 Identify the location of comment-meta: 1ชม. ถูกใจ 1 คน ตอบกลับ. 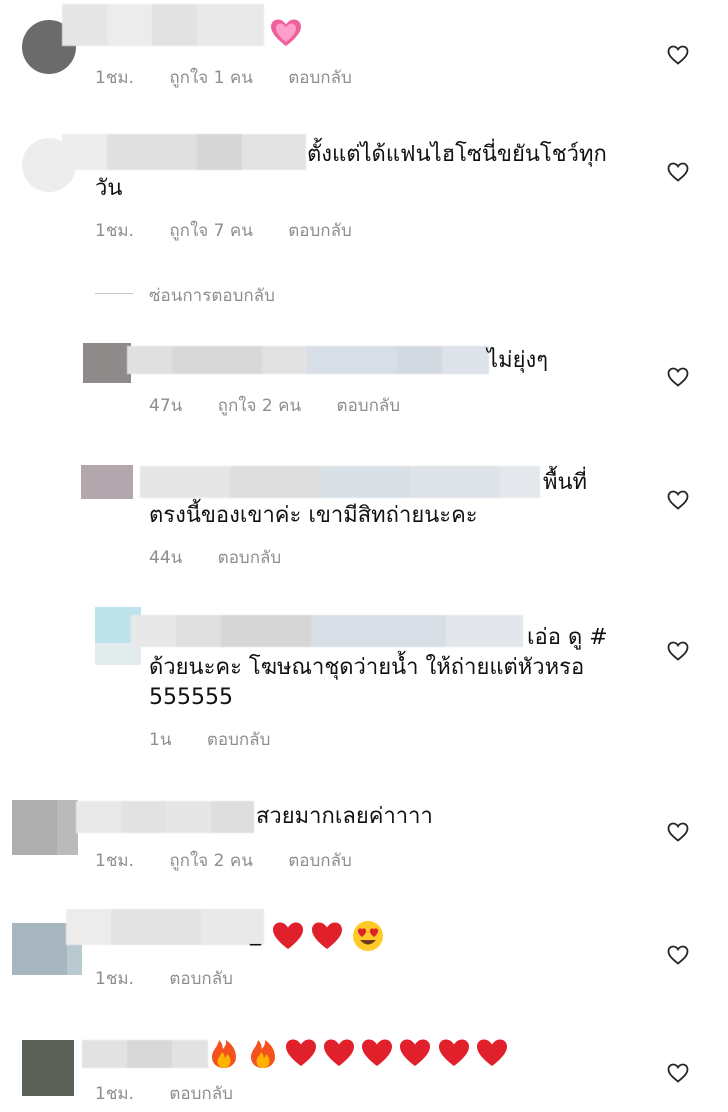
(238, 77).